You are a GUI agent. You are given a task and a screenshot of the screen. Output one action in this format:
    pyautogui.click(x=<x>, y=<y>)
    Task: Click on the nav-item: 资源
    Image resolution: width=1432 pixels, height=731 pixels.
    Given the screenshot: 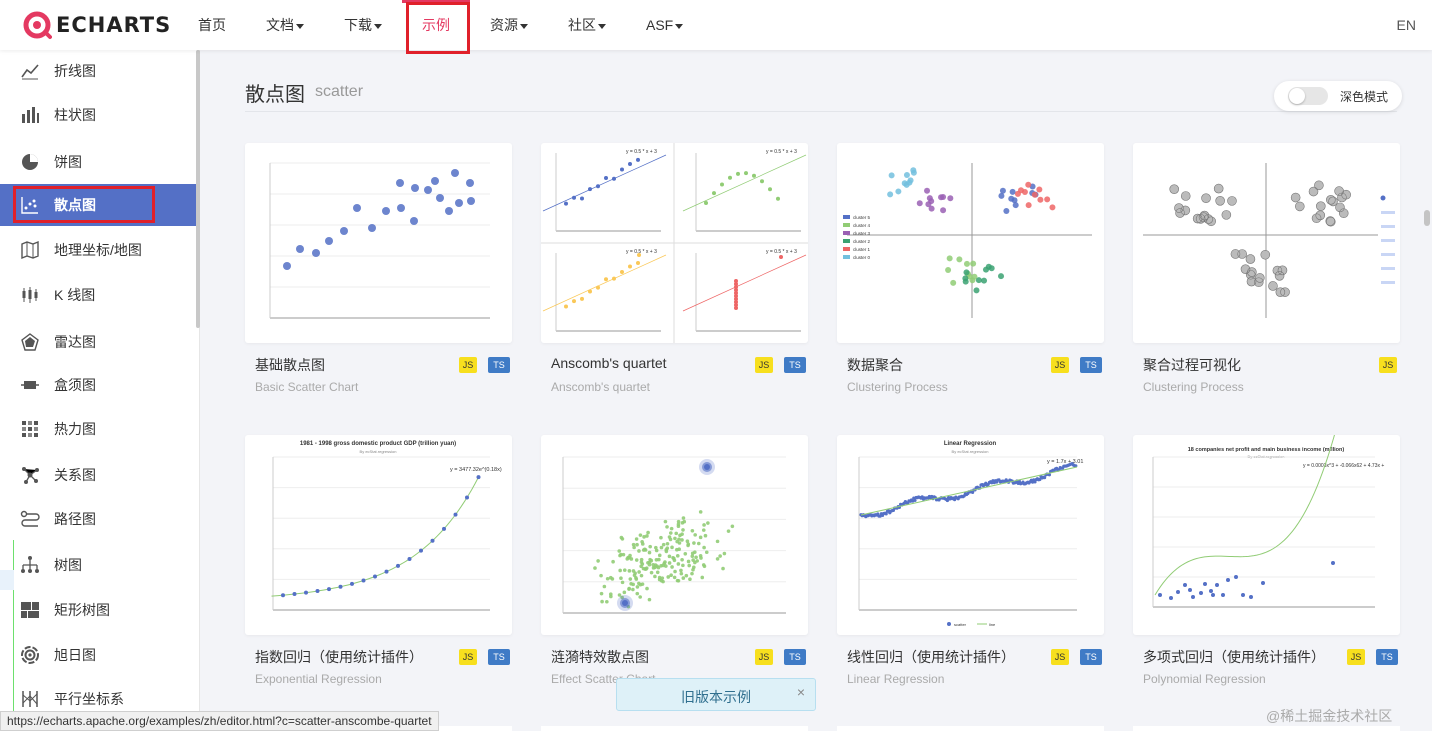 What is the action you would take?
    pyautogui.click(x=509, y=25)
    